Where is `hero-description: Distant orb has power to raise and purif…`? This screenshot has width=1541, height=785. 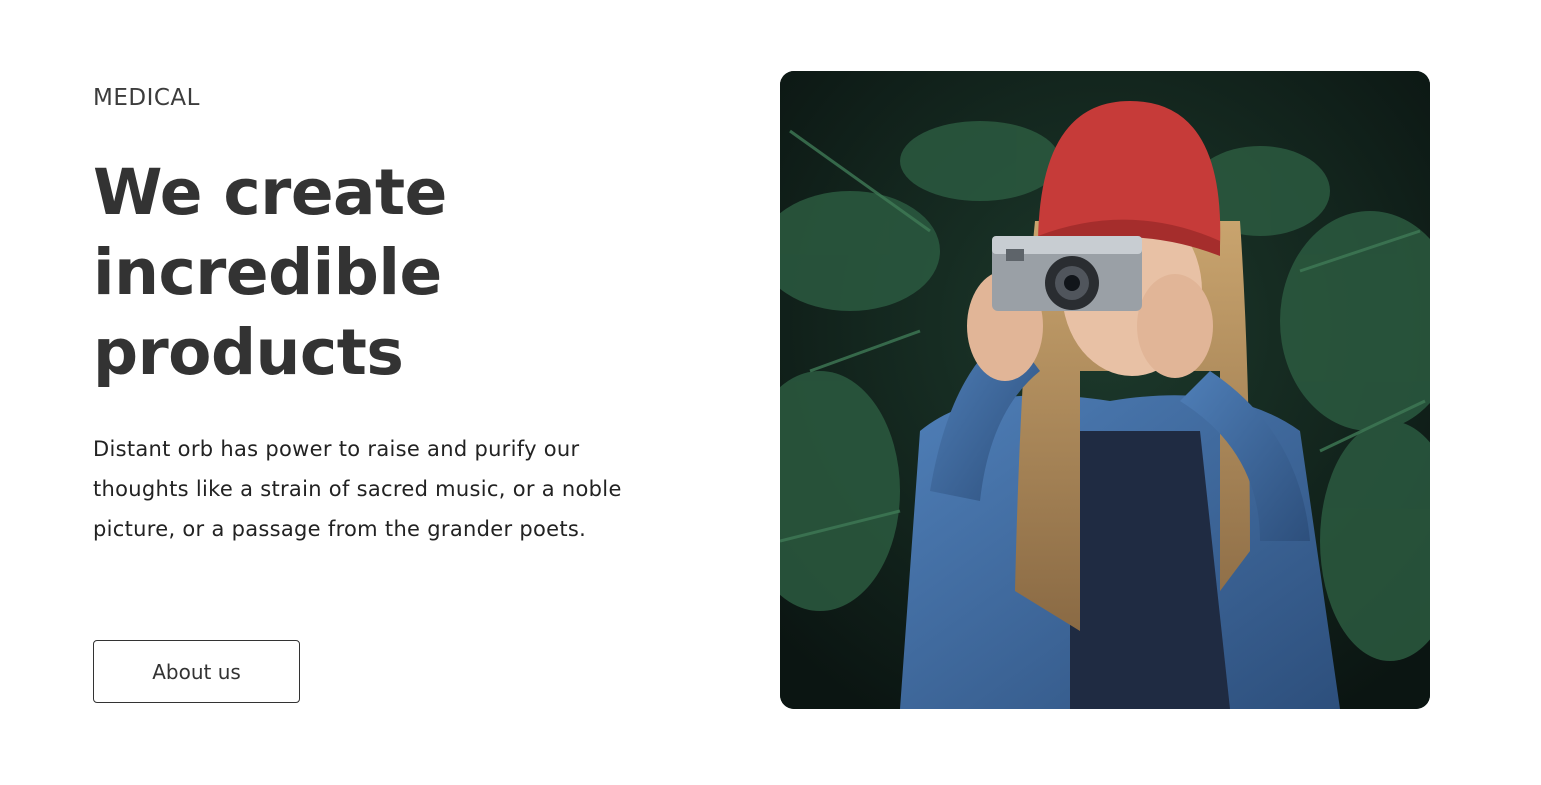
hero-description: Distant orb has power to raise and purif… is located at coordinates (357, 489).